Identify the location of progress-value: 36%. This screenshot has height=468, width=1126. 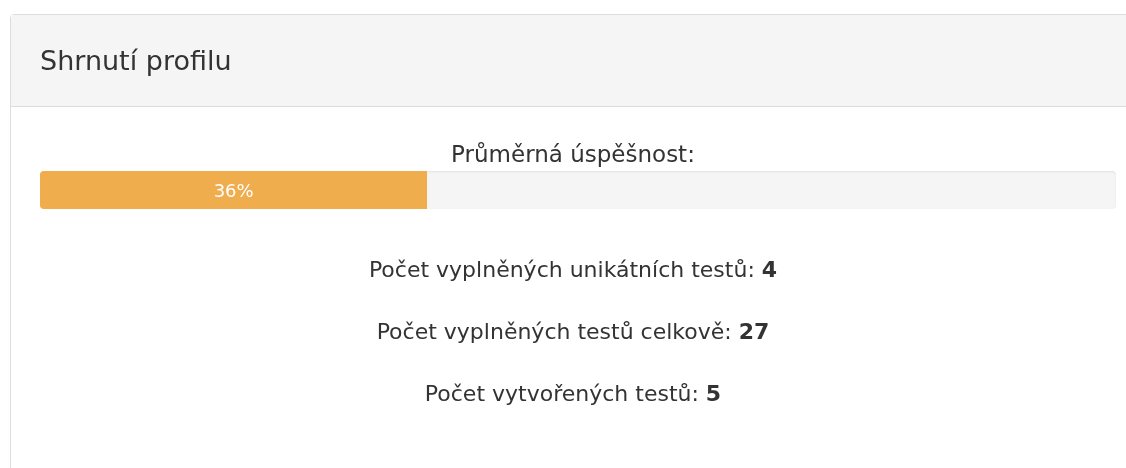
(233, 190).